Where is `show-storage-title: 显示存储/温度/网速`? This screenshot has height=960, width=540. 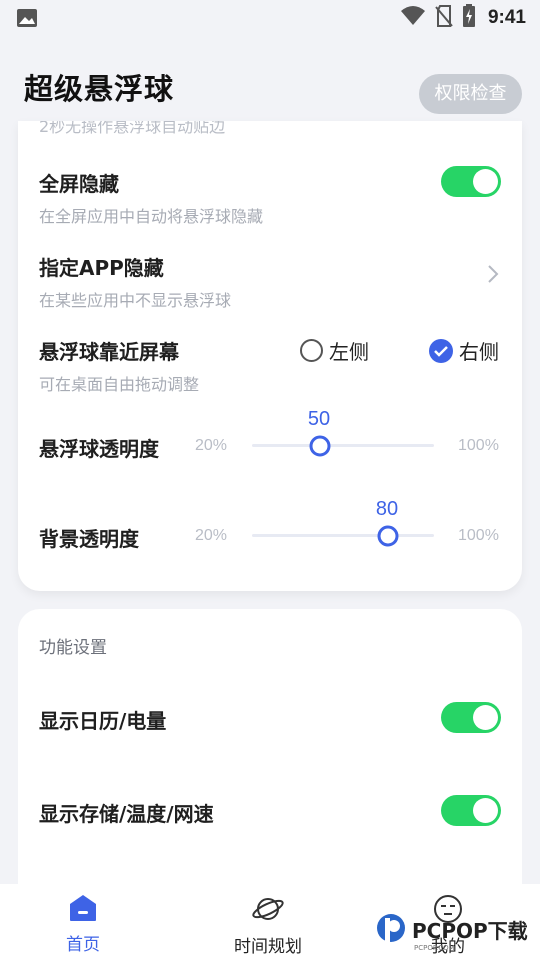
show-storage-title: 显示存储/温度/网速 is located at coordinates (126, 814).